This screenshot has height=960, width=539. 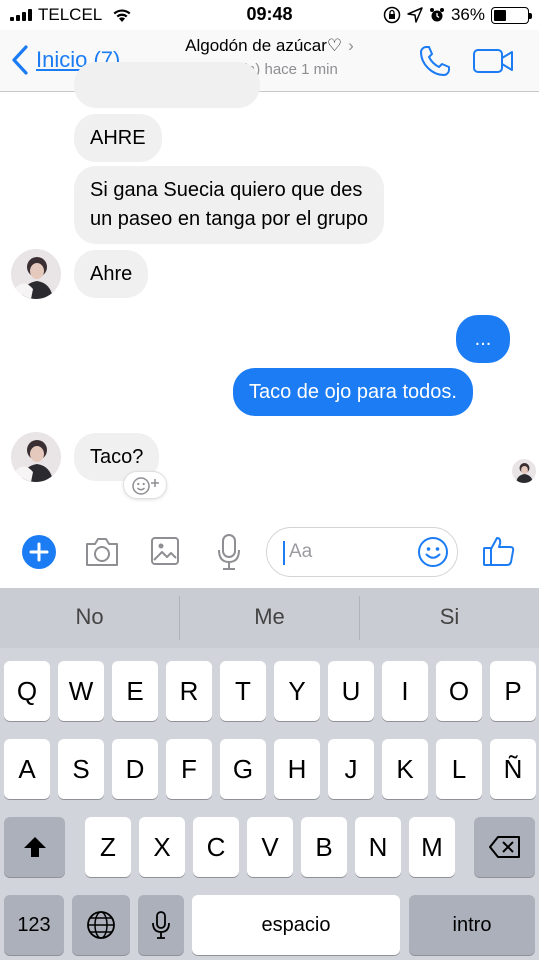 What do you see at coordinates (243, 691) in the screenshot?
I see `key: T` at bounding box center [243, 691].